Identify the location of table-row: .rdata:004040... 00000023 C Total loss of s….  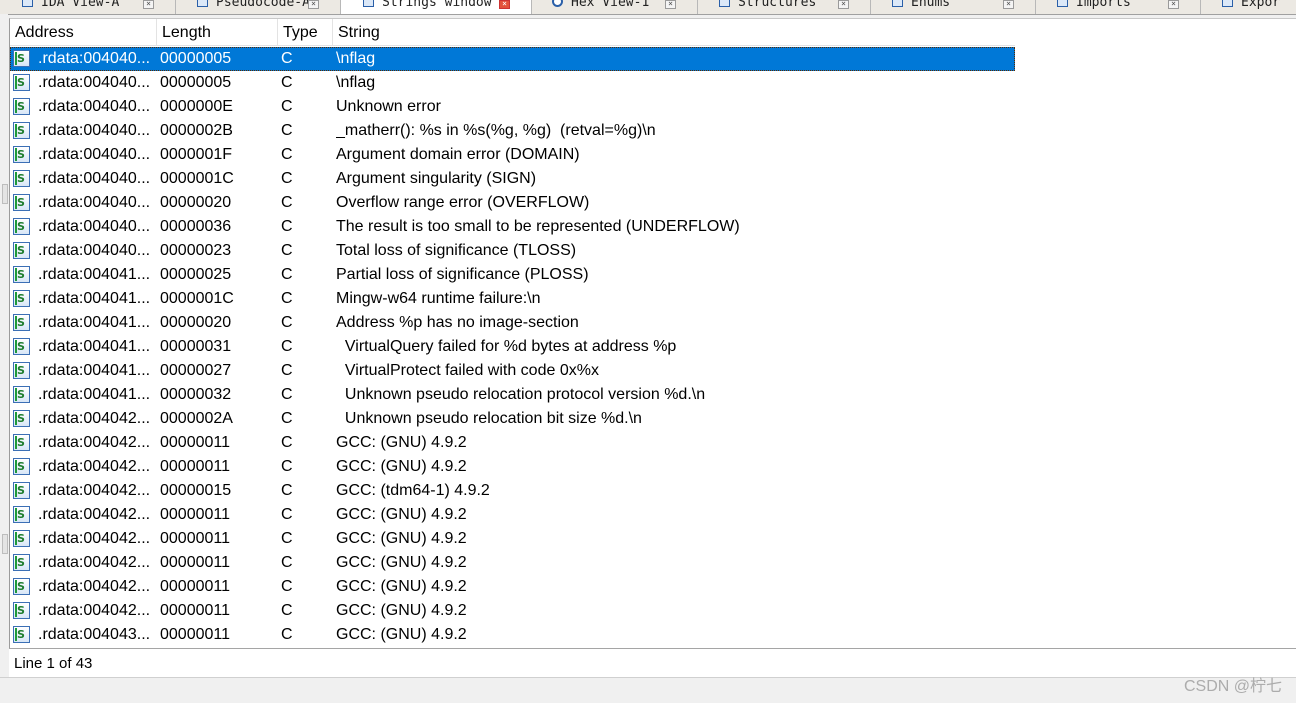
(512, 251).